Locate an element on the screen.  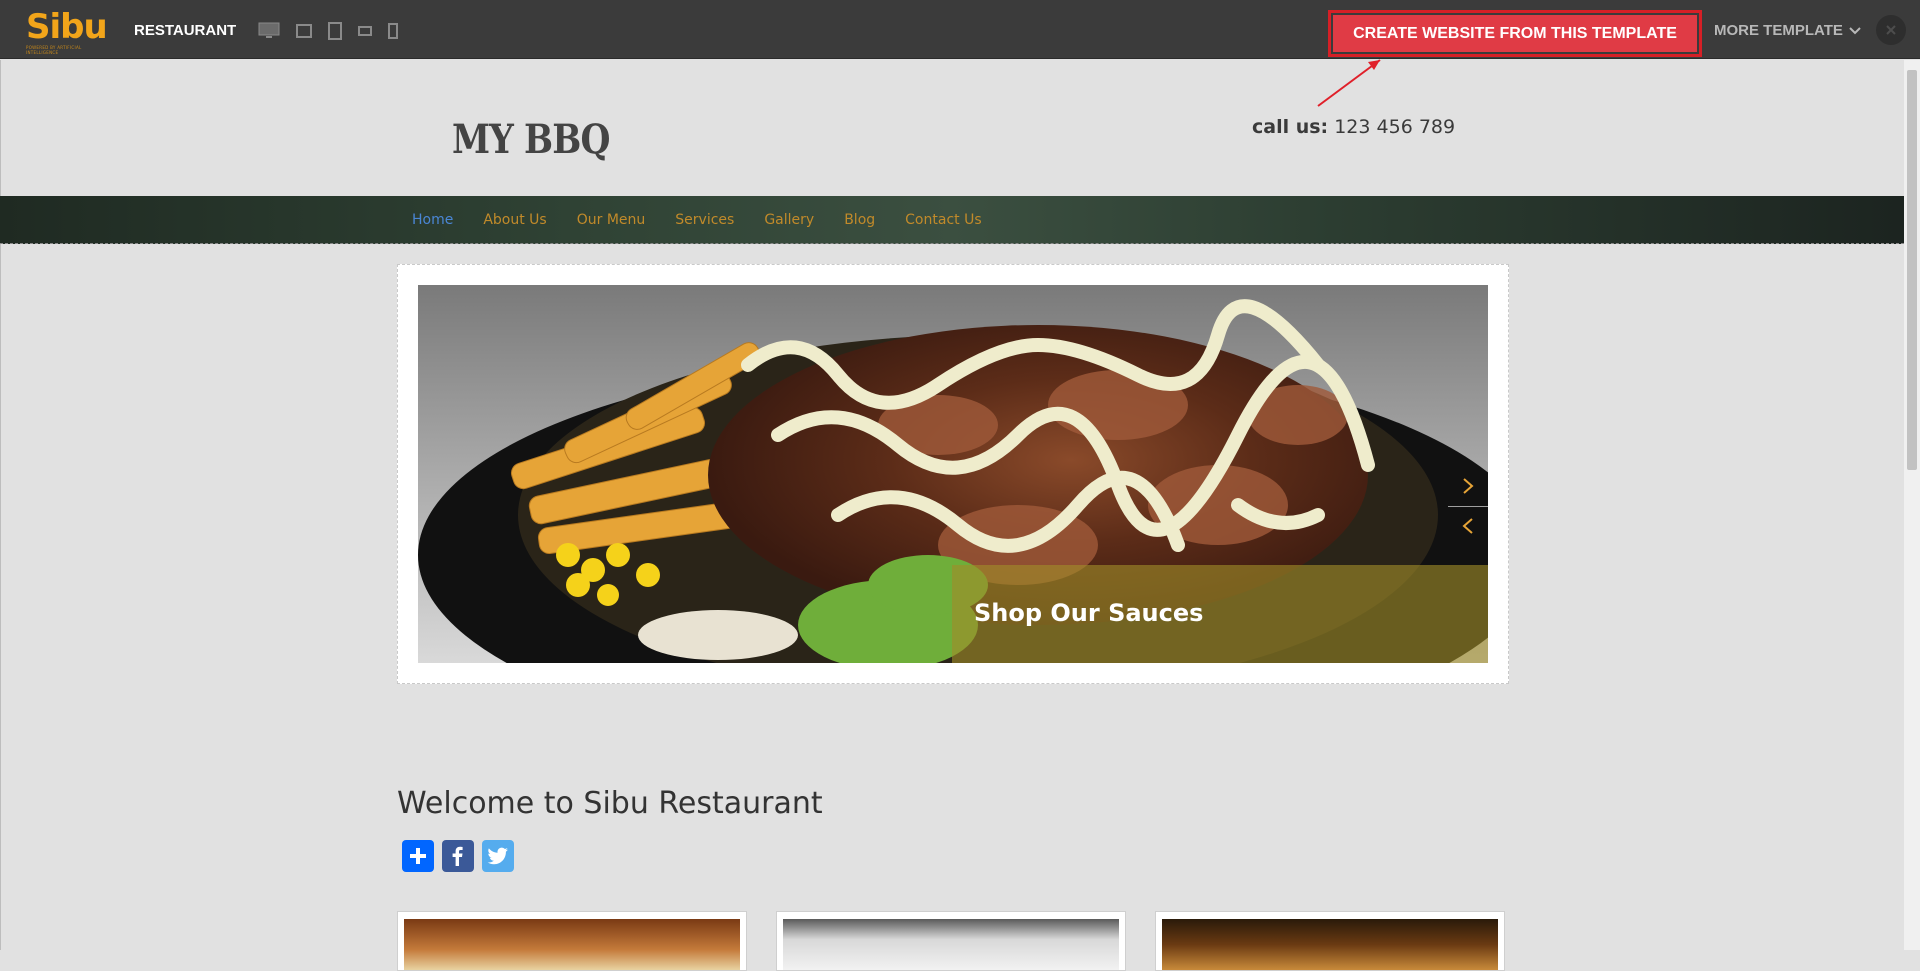
phone-number: 123 456 789 is located at coordinates (1395, 127).